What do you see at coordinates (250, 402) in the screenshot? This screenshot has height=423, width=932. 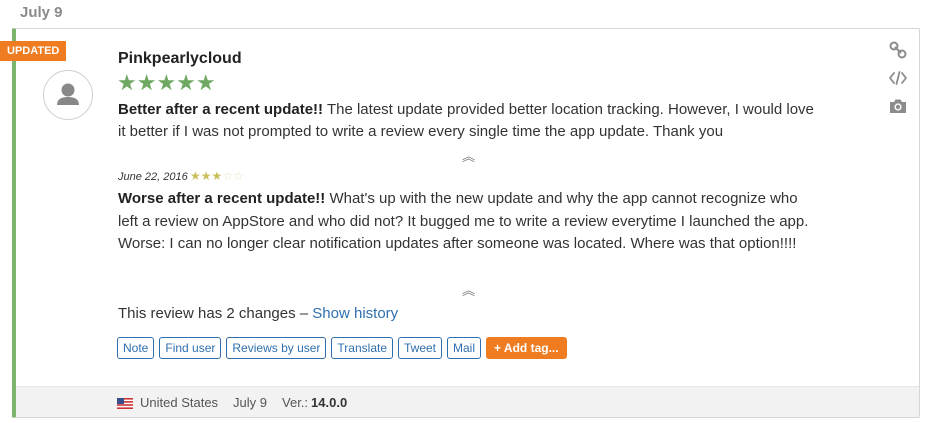 I see `footer-date: July 9` at bounding box center [250, 402].